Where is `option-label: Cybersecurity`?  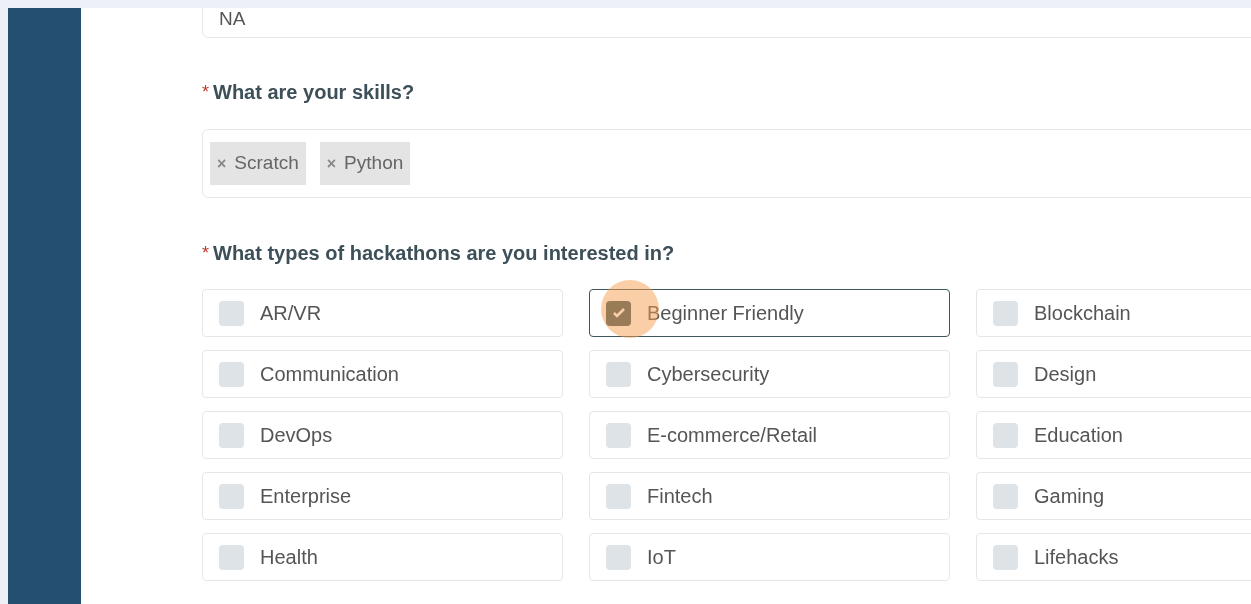
option-label: Cybersecurity is located at coordinates (708, 374).